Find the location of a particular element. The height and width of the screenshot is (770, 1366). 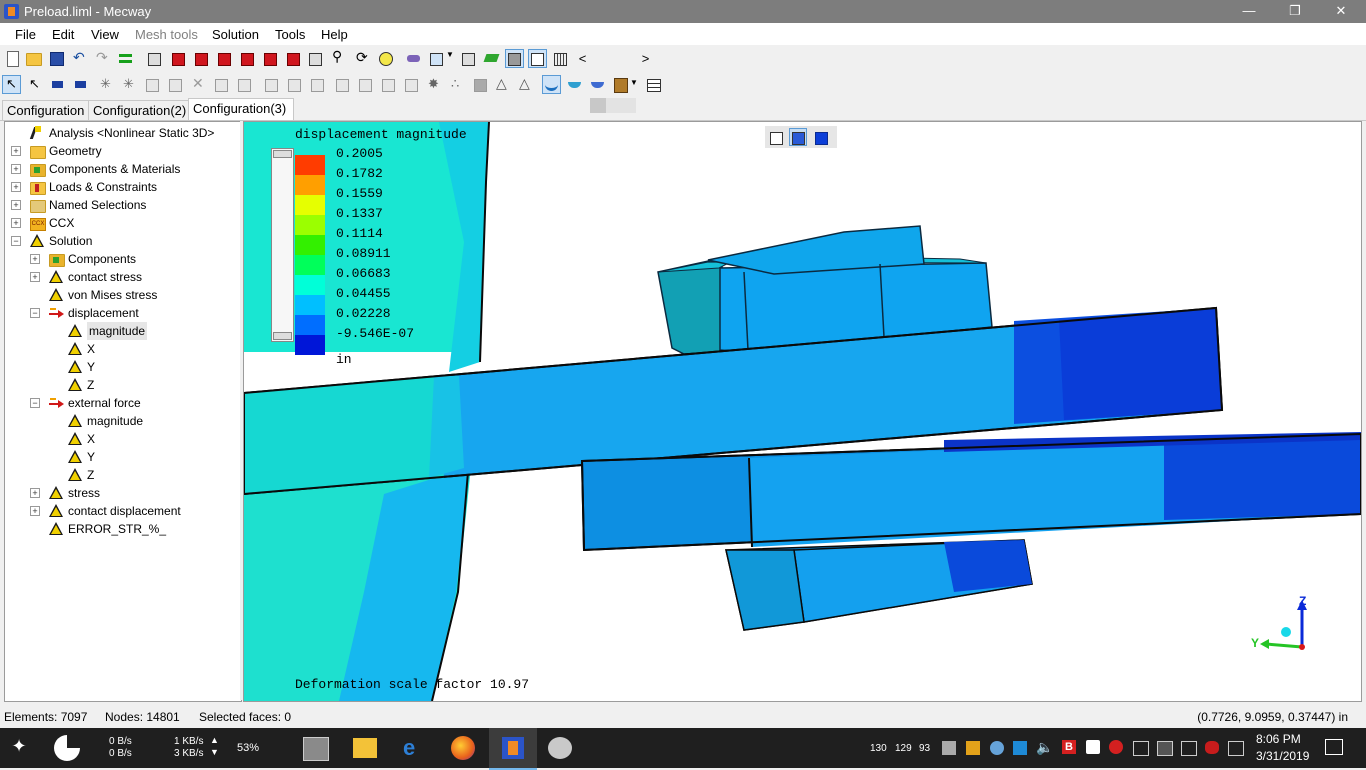

explode-icon: ✳ is located at coordinates (105, 84).